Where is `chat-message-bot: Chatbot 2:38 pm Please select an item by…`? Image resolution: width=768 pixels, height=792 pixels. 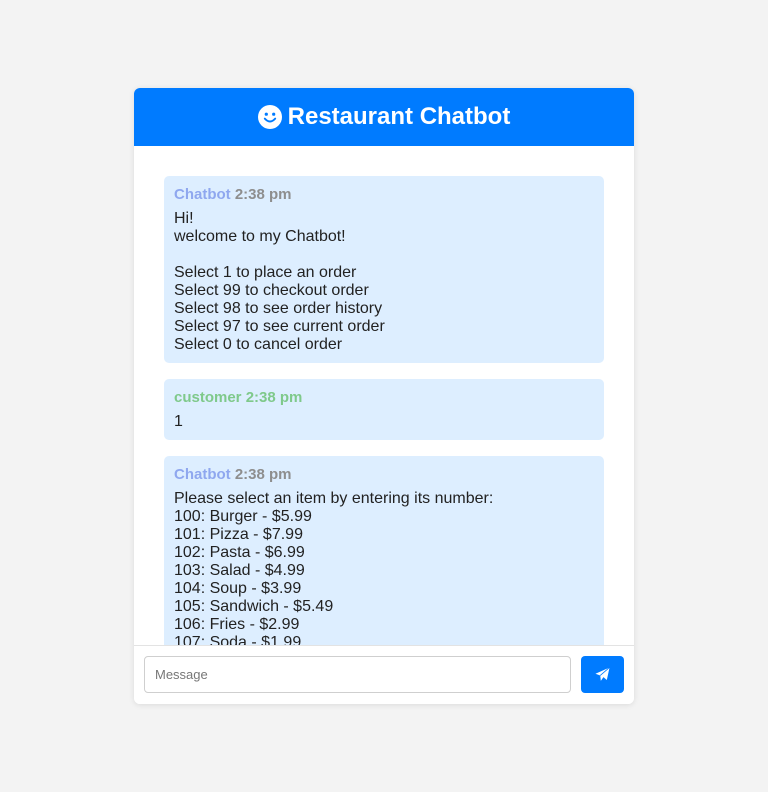 chat-message-bot: Chatbot 2:38 pm Please select an item by… is located at coordinates (384, 551).